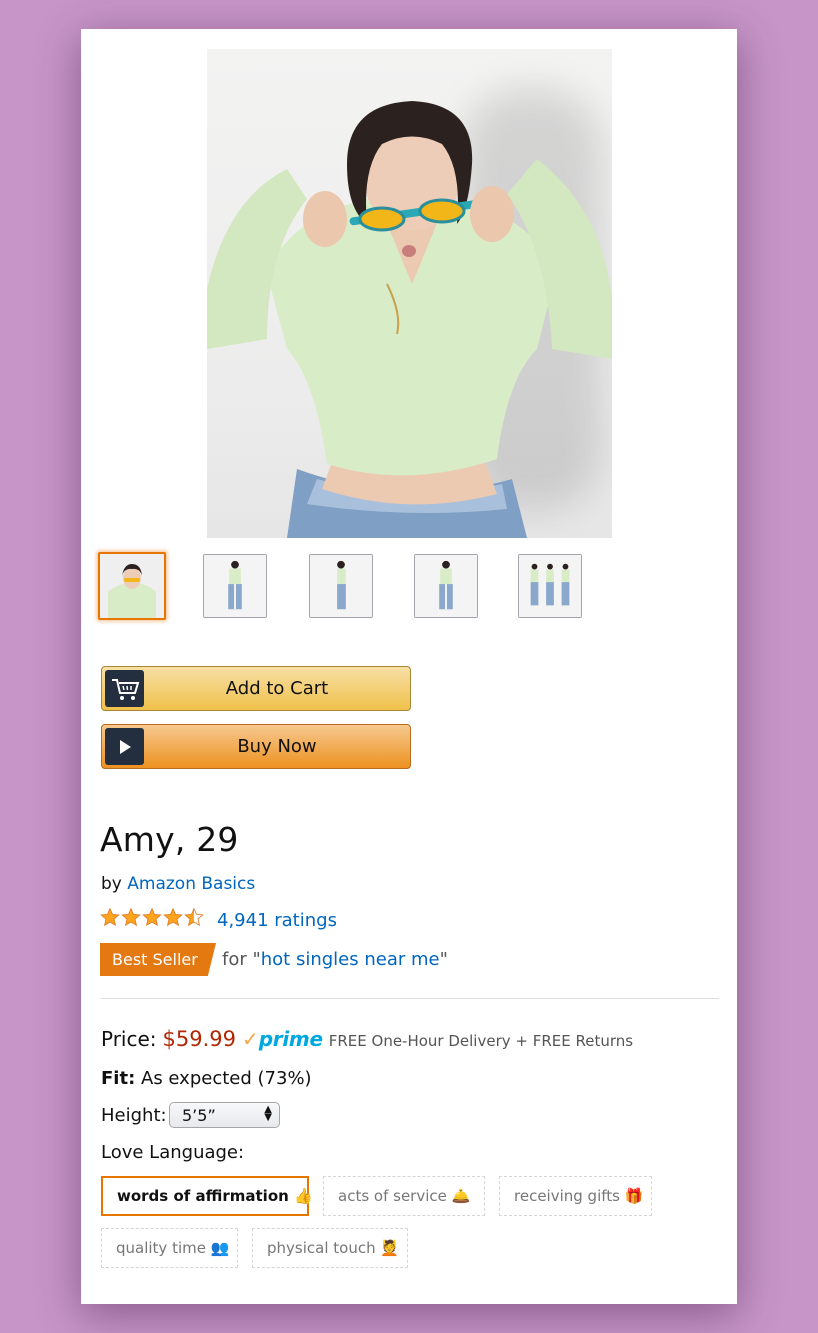  I want to click on byline: by Amazon Basics, so click(178, 884).